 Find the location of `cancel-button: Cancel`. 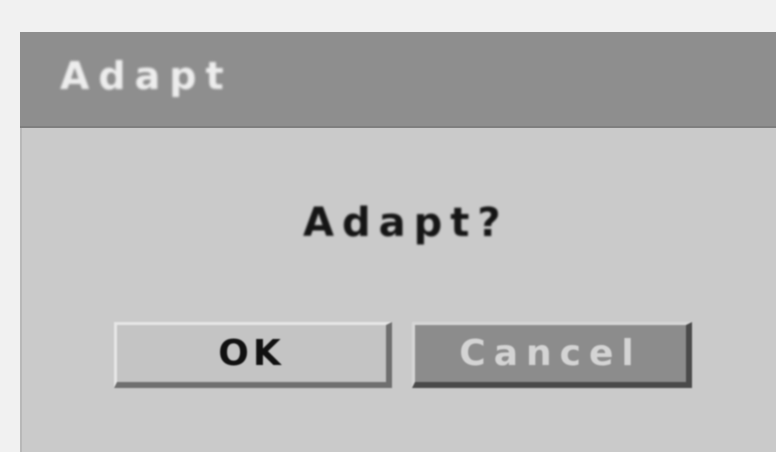

cancel-button: Cancel is located at coordinates (552, 355).